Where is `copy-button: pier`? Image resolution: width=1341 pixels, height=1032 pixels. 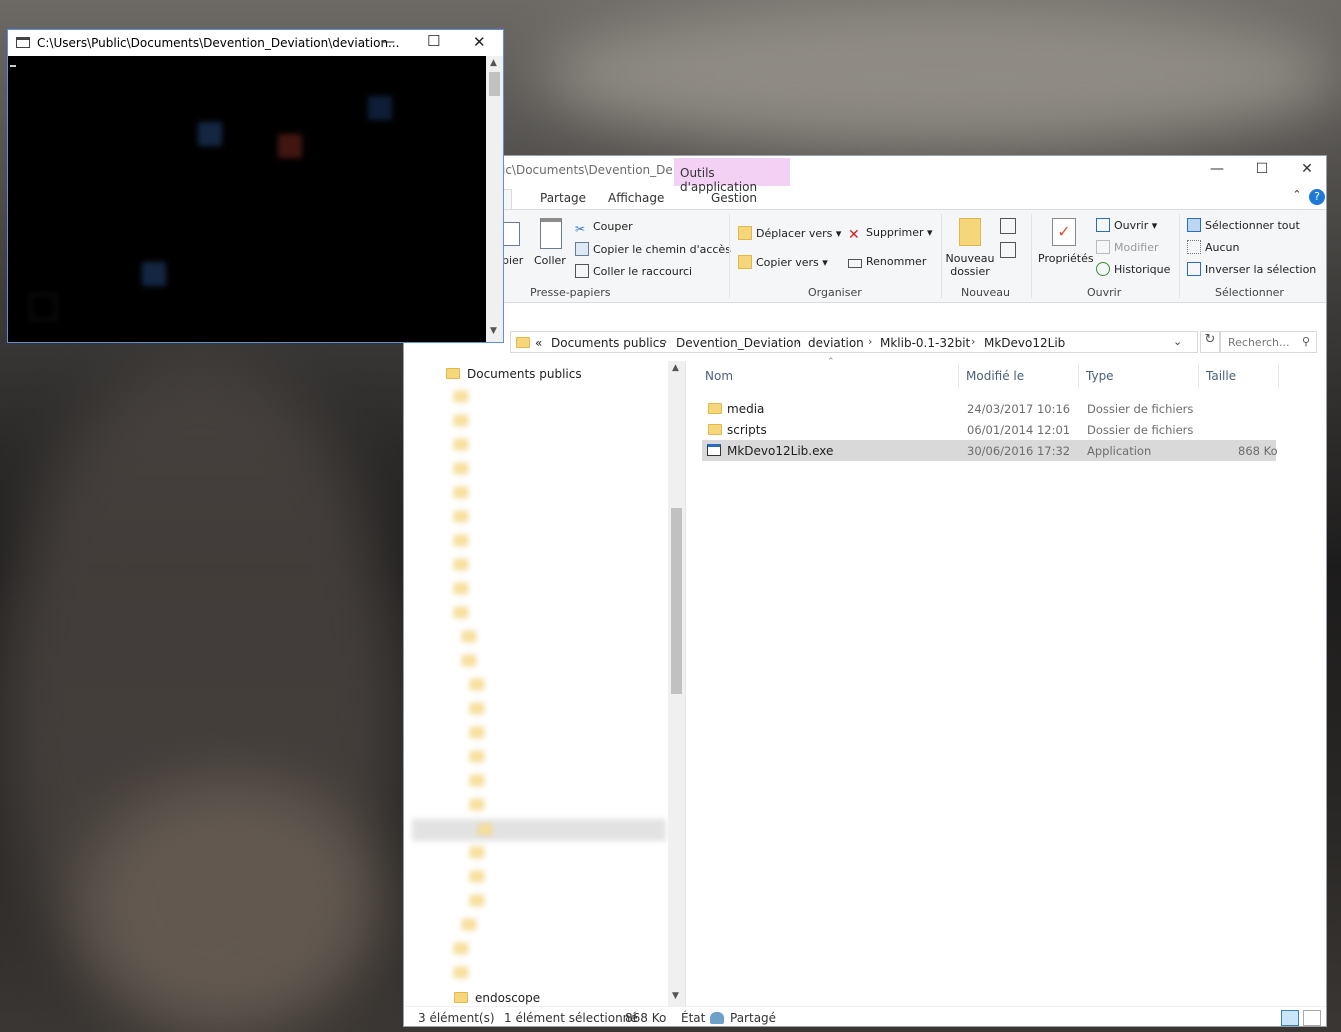 copy-button: pier is located at coordinates (512, 260).